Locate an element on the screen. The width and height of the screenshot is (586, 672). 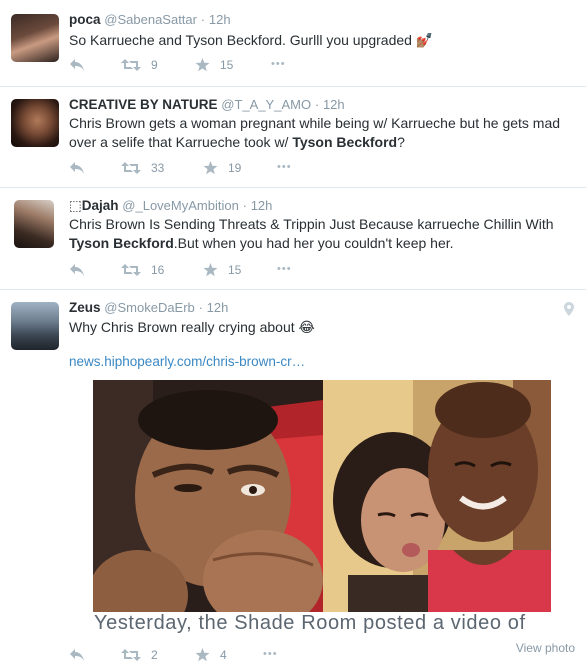
favorite-button: 19 is located at coordinates (222, 168).